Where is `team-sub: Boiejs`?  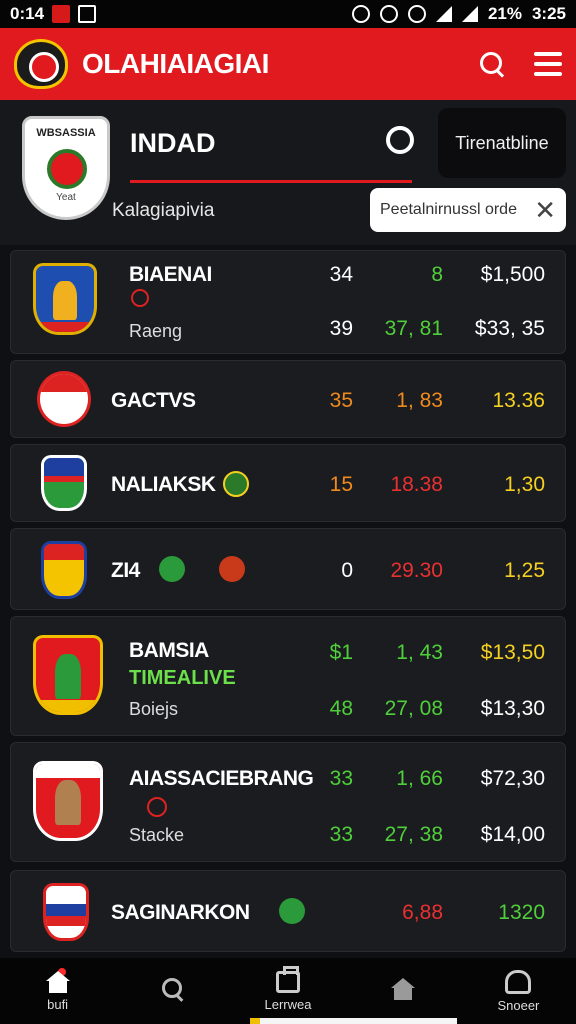 team-sub: Boiejs is located at coordinates (154, 709).